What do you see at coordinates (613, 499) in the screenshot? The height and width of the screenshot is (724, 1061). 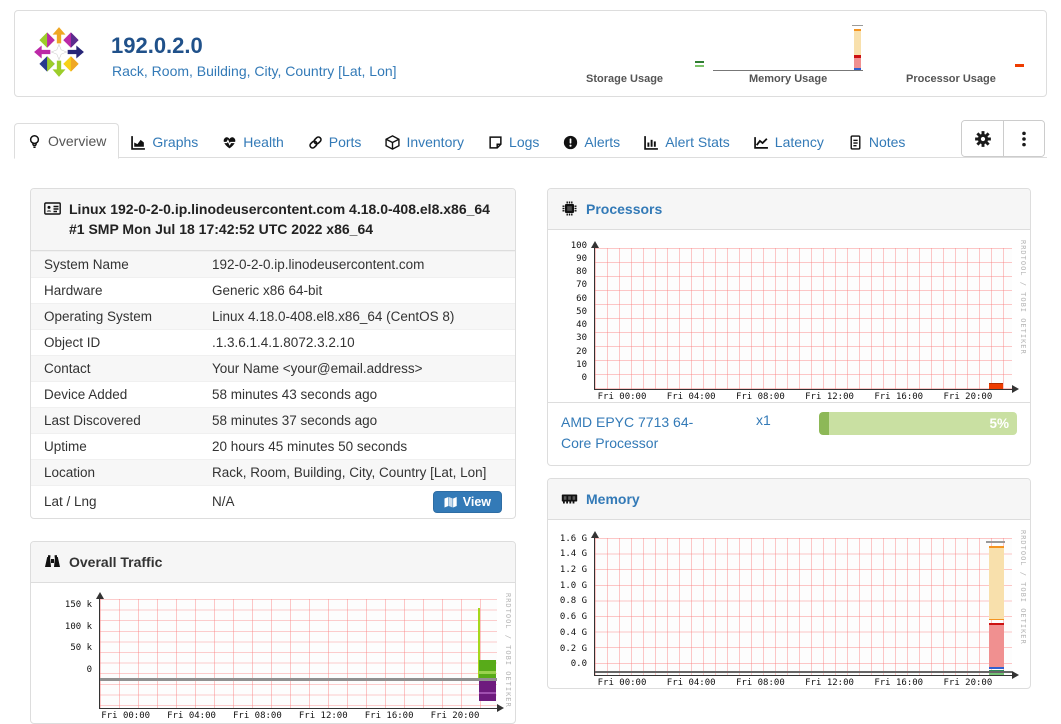 I see `panel-title: Memory` at bounding box center [613, 499].